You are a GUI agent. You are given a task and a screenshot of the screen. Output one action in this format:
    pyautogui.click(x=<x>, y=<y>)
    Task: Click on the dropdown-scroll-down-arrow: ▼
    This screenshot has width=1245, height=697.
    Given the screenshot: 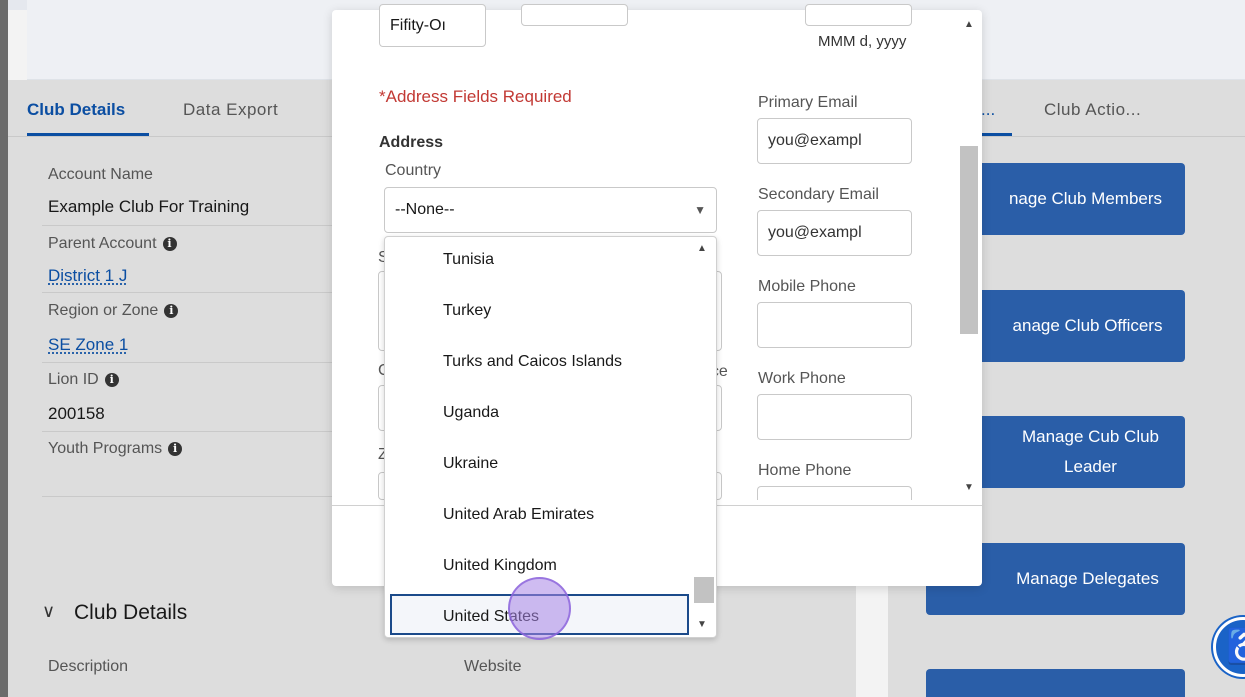 What is the action you would take?
    pyautogui.click(x=702, y=624)
    